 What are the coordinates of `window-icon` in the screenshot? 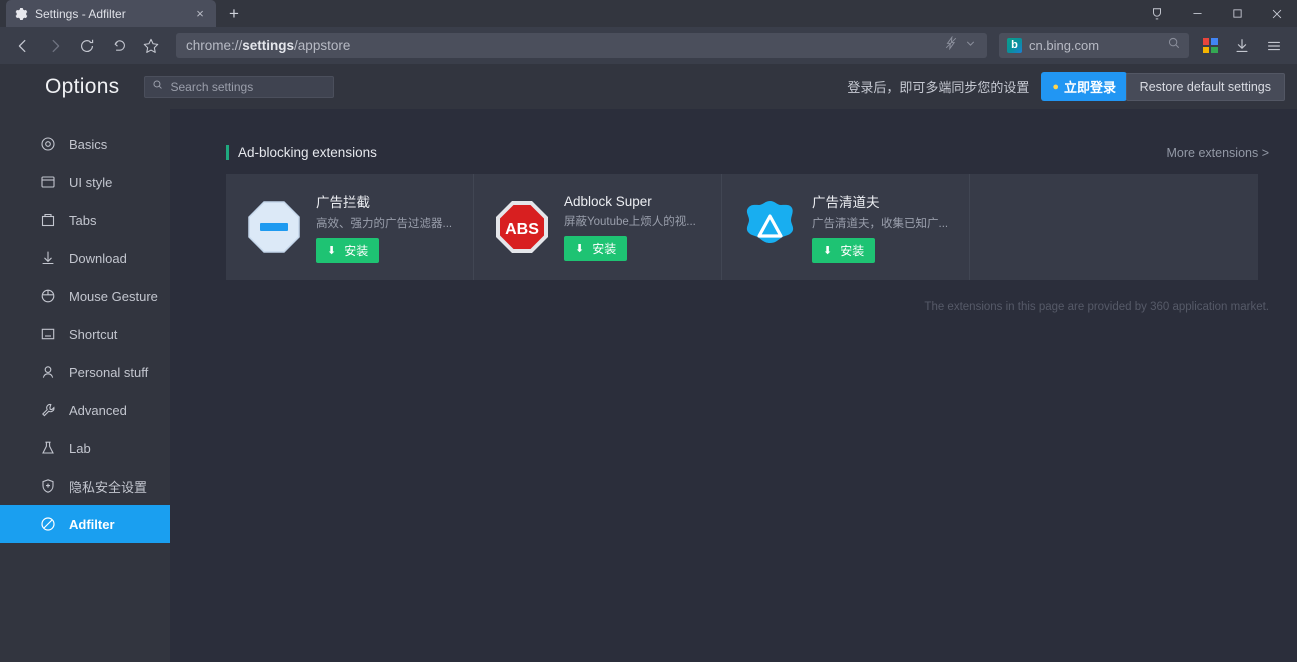 It's located at (48, 182).